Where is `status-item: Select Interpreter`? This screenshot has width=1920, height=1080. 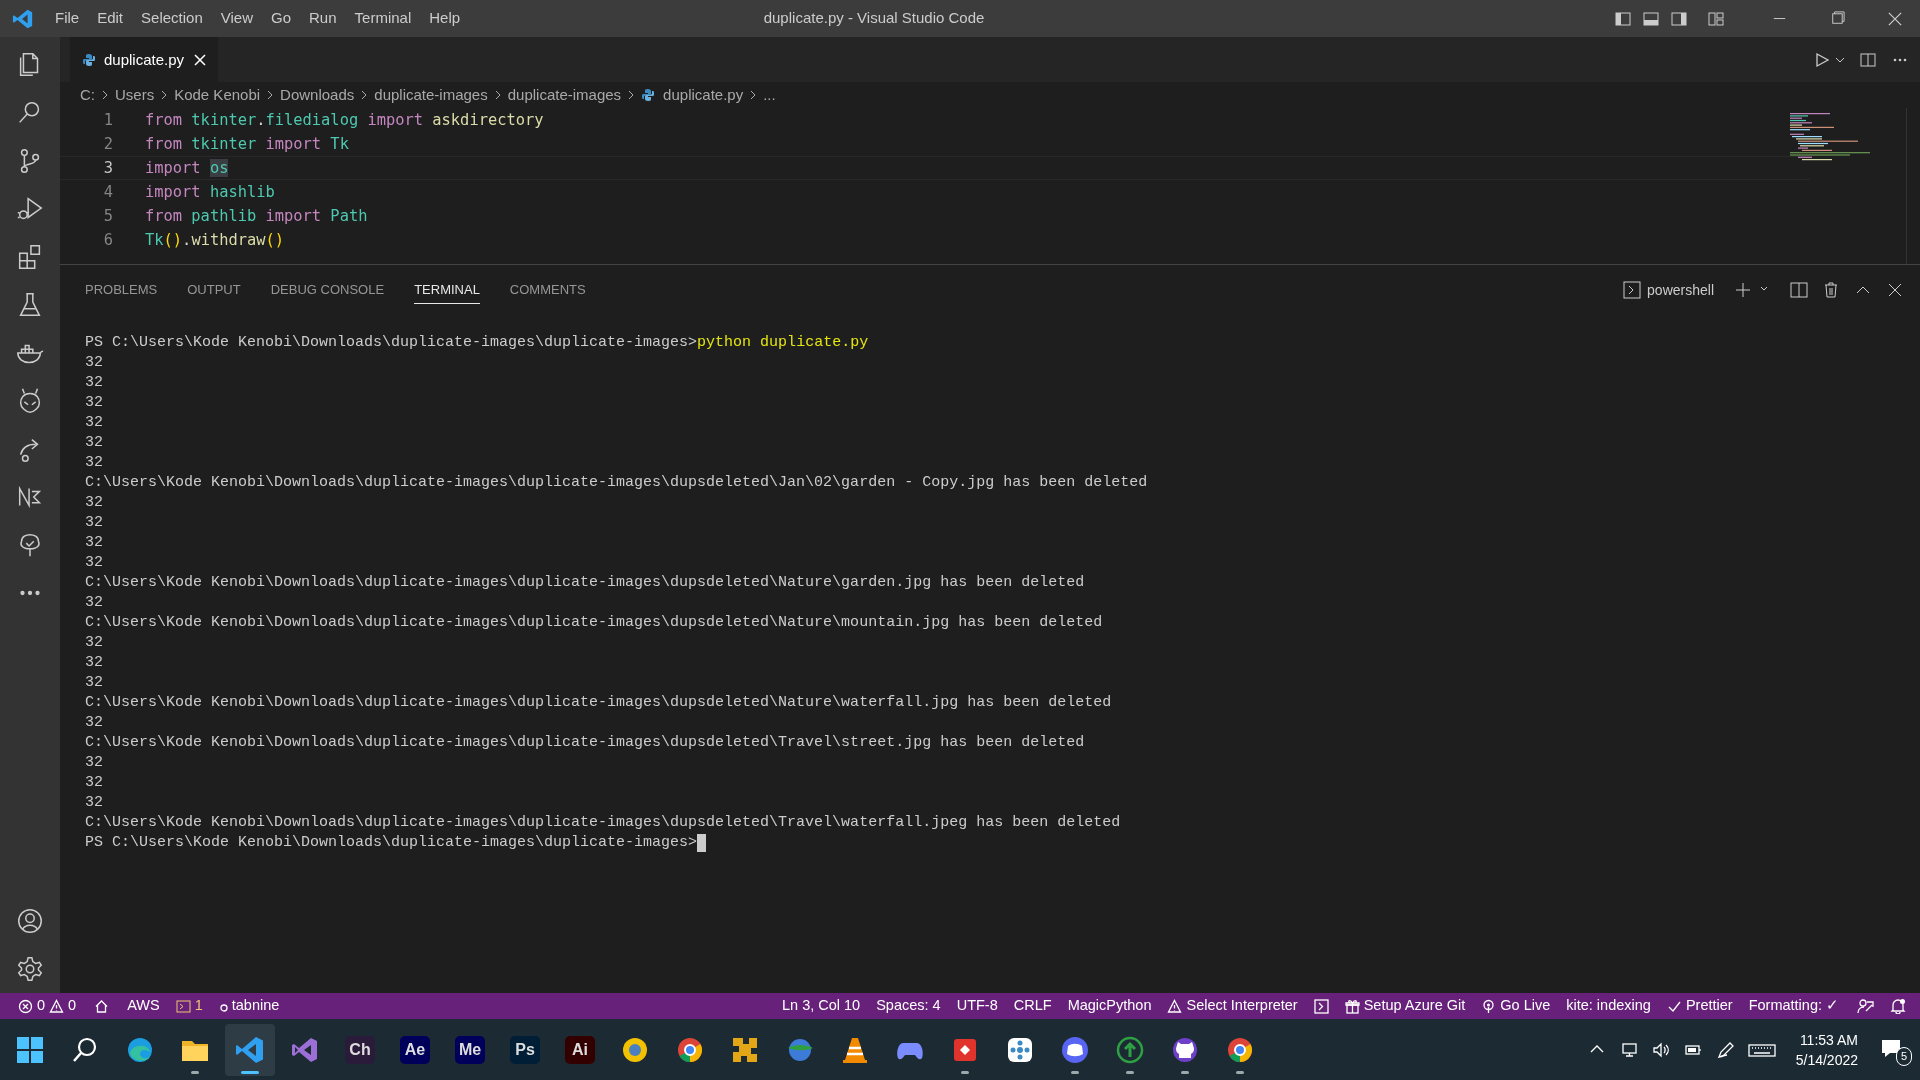 status-item: Select Interpreter is located at coordinates (1232, 1006).